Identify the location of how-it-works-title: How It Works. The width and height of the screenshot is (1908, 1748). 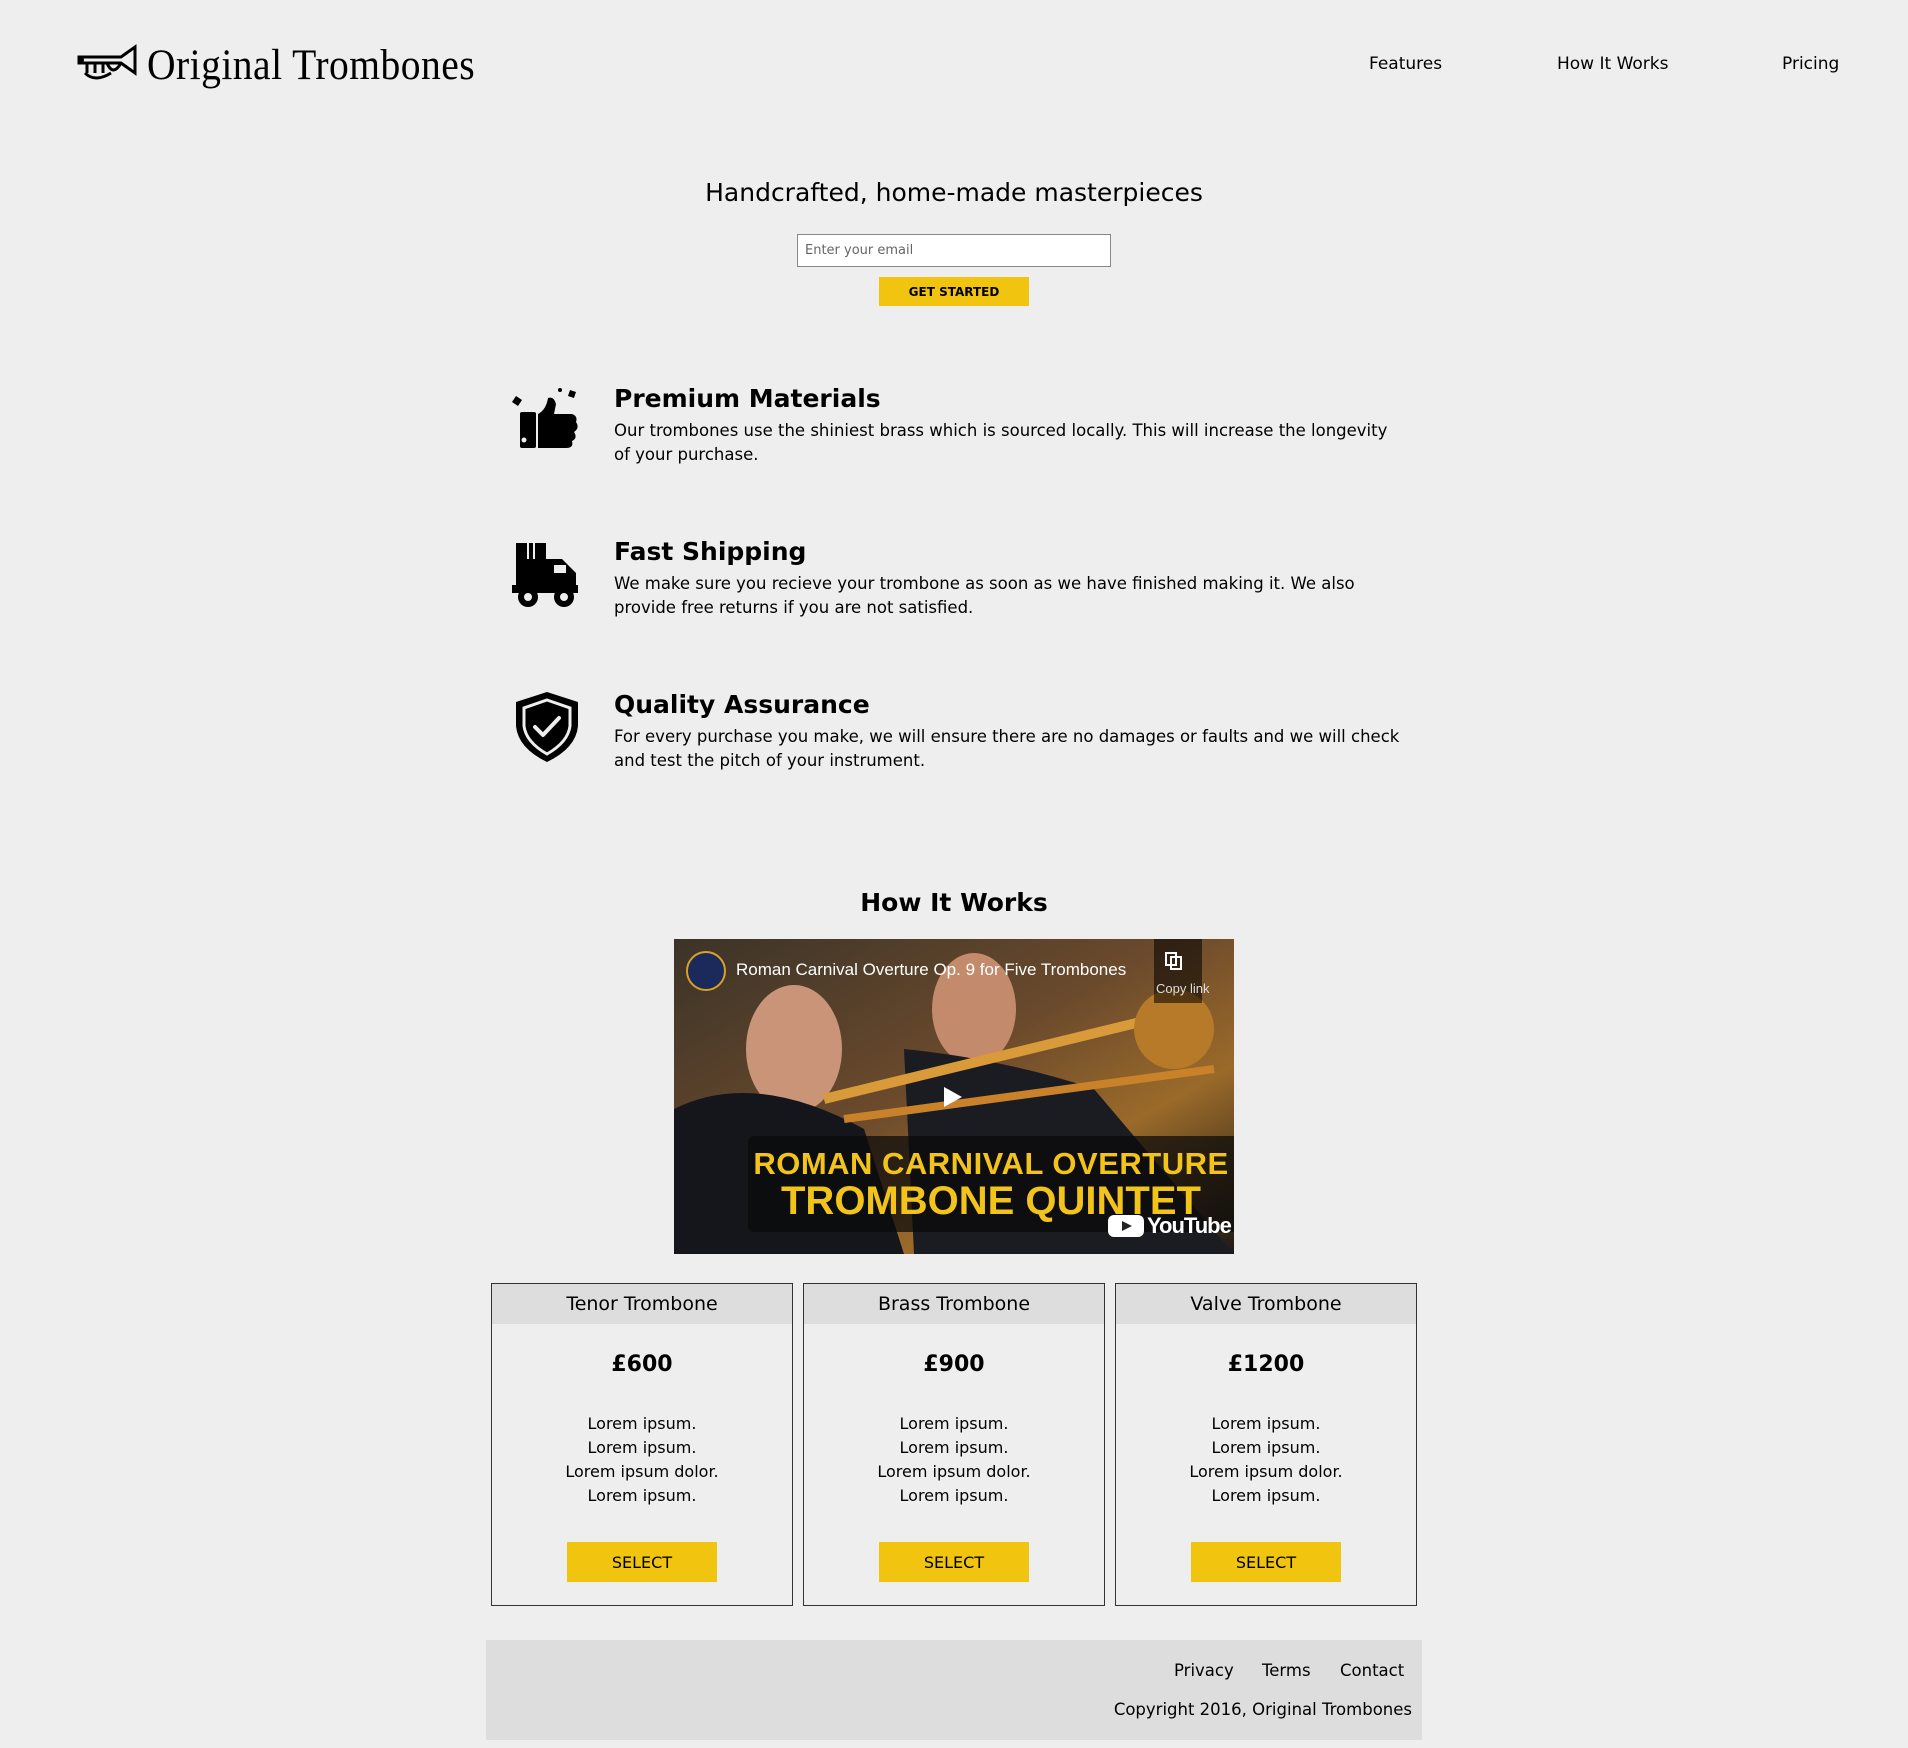
(954, 902).